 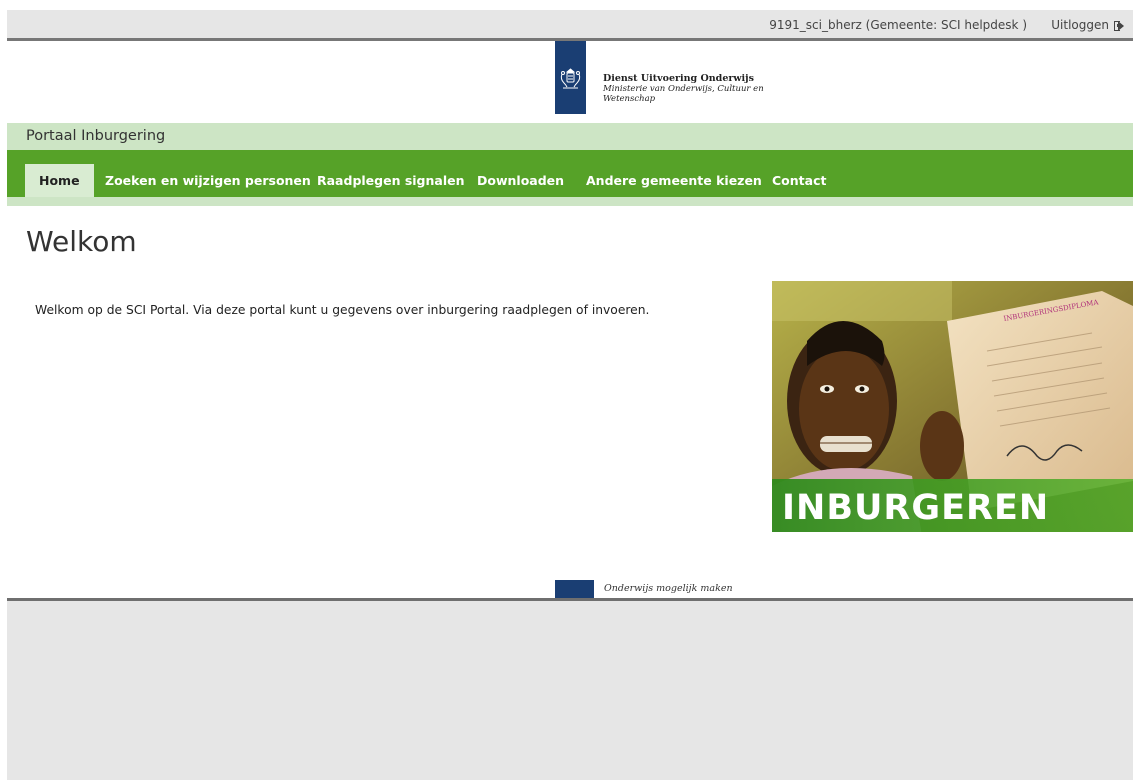 What do you see at coordinates (678, 78) in the screenshot?
I see `logo-line-1: Dienst Uitvoering Onderwijs` at bounding box center [678, 78].